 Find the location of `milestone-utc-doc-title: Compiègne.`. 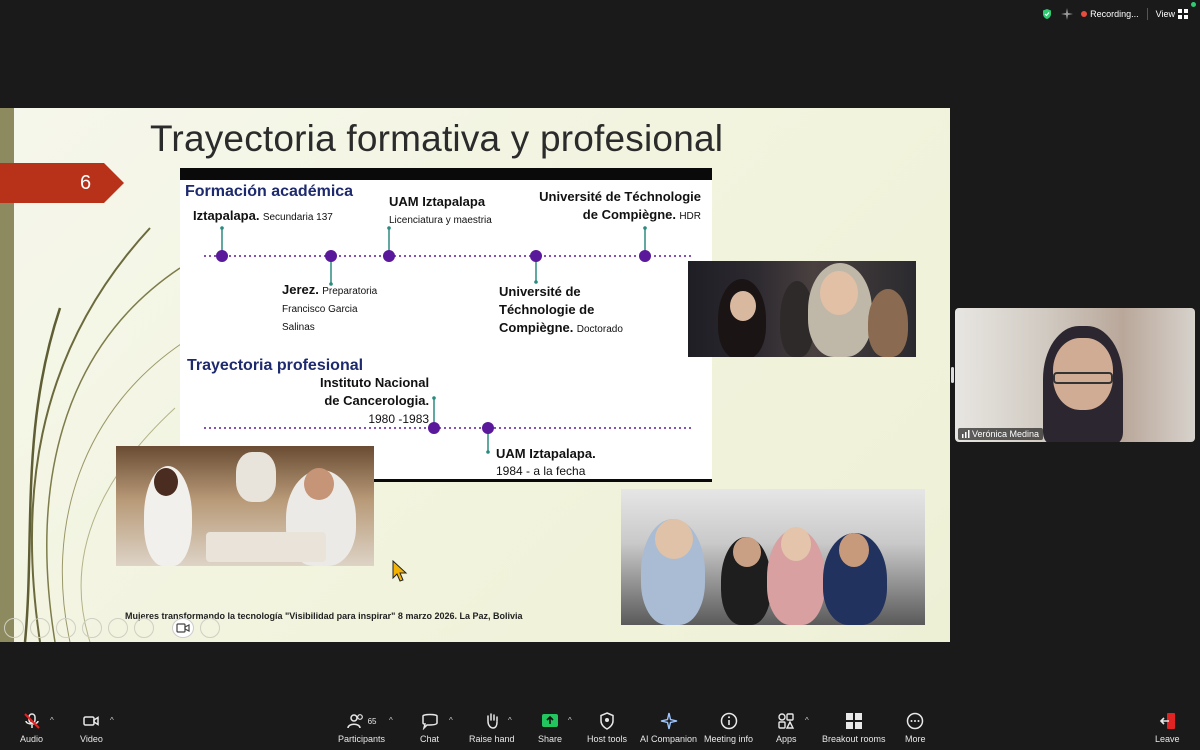

milestone-utc-doc-title: Compiègne. is located at coordinates (536, 327).